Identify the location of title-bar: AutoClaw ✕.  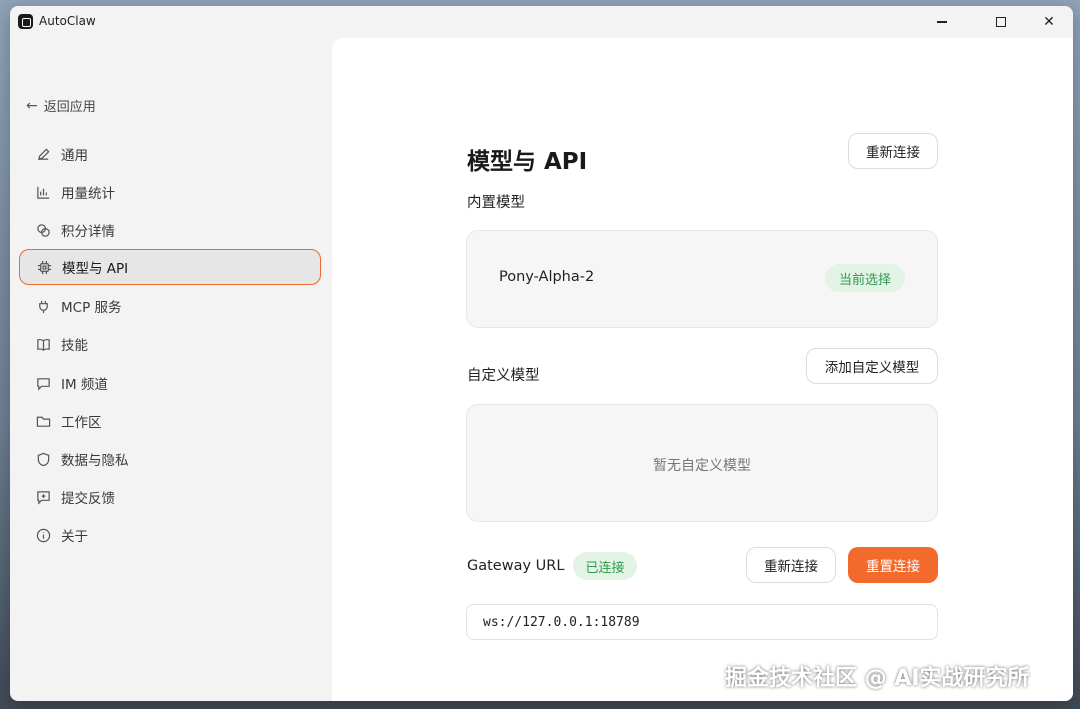
(541, 22).